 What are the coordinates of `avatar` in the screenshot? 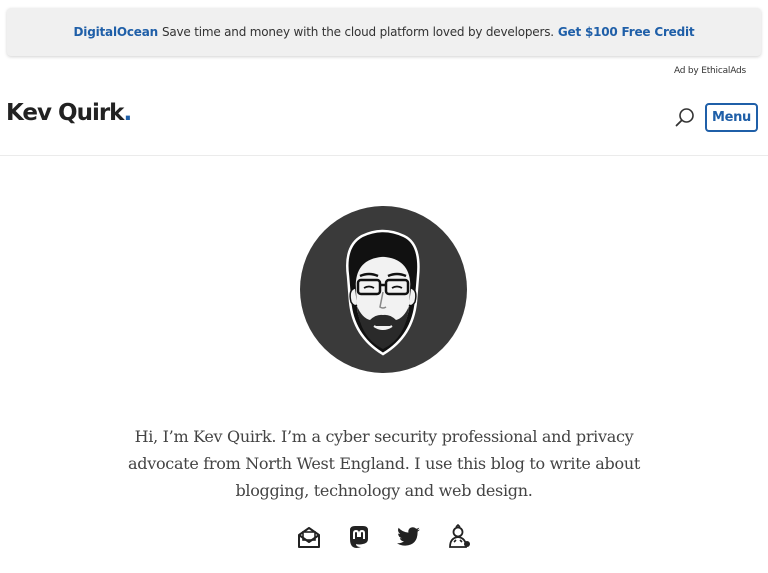 It's located at (383, 289).